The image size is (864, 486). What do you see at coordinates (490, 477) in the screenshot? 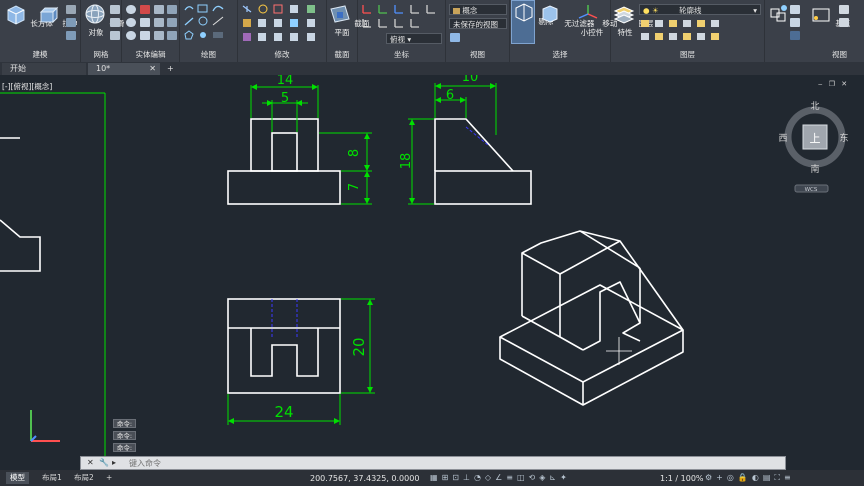
I see `osnap-icon: ◇` at bounding box center [490, 477].